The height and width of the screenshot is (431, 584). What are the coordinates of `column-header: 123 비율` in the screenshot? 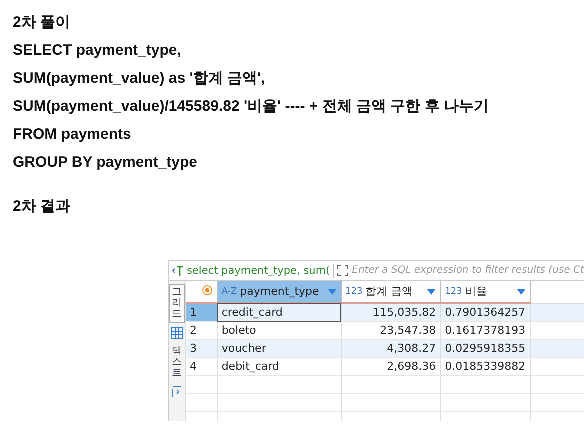 It's located at (485, 292).